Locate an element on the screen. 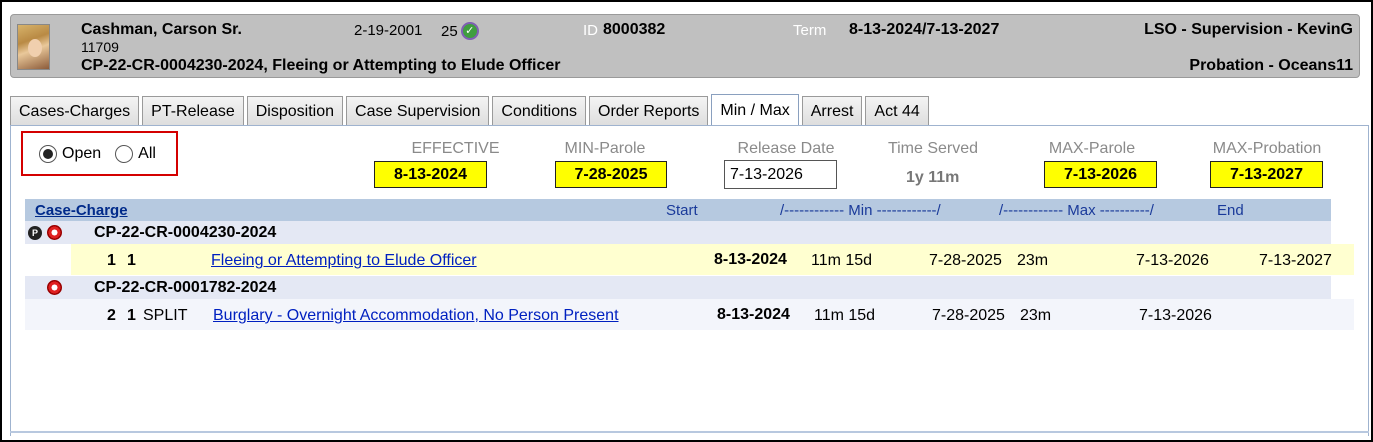 The height and width of the screenshot is (442, 1373). release-date-field: 7-13-2026 is located at coordinates (780, 174).